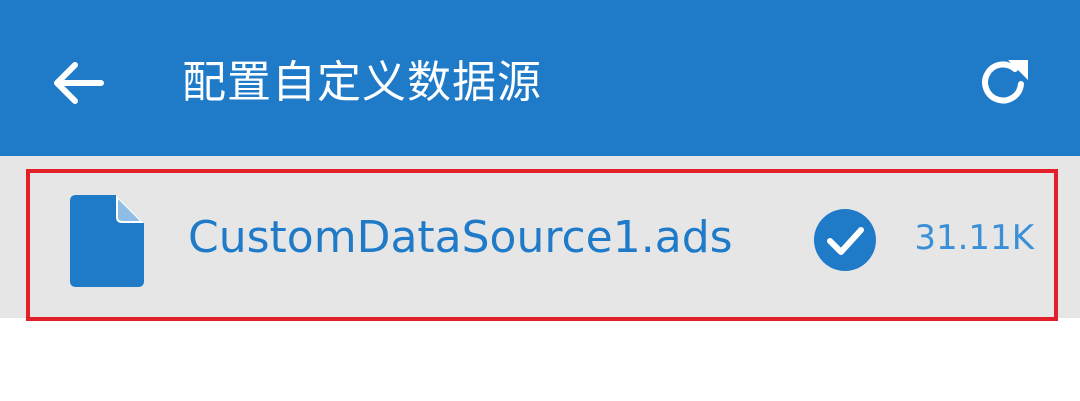 The height and width of the screenshot is (401, 1080). What do you see at coordinates (974, 238) in the screenshot?
I see `file-size: 31.11K` at bounding box center [974, 238].